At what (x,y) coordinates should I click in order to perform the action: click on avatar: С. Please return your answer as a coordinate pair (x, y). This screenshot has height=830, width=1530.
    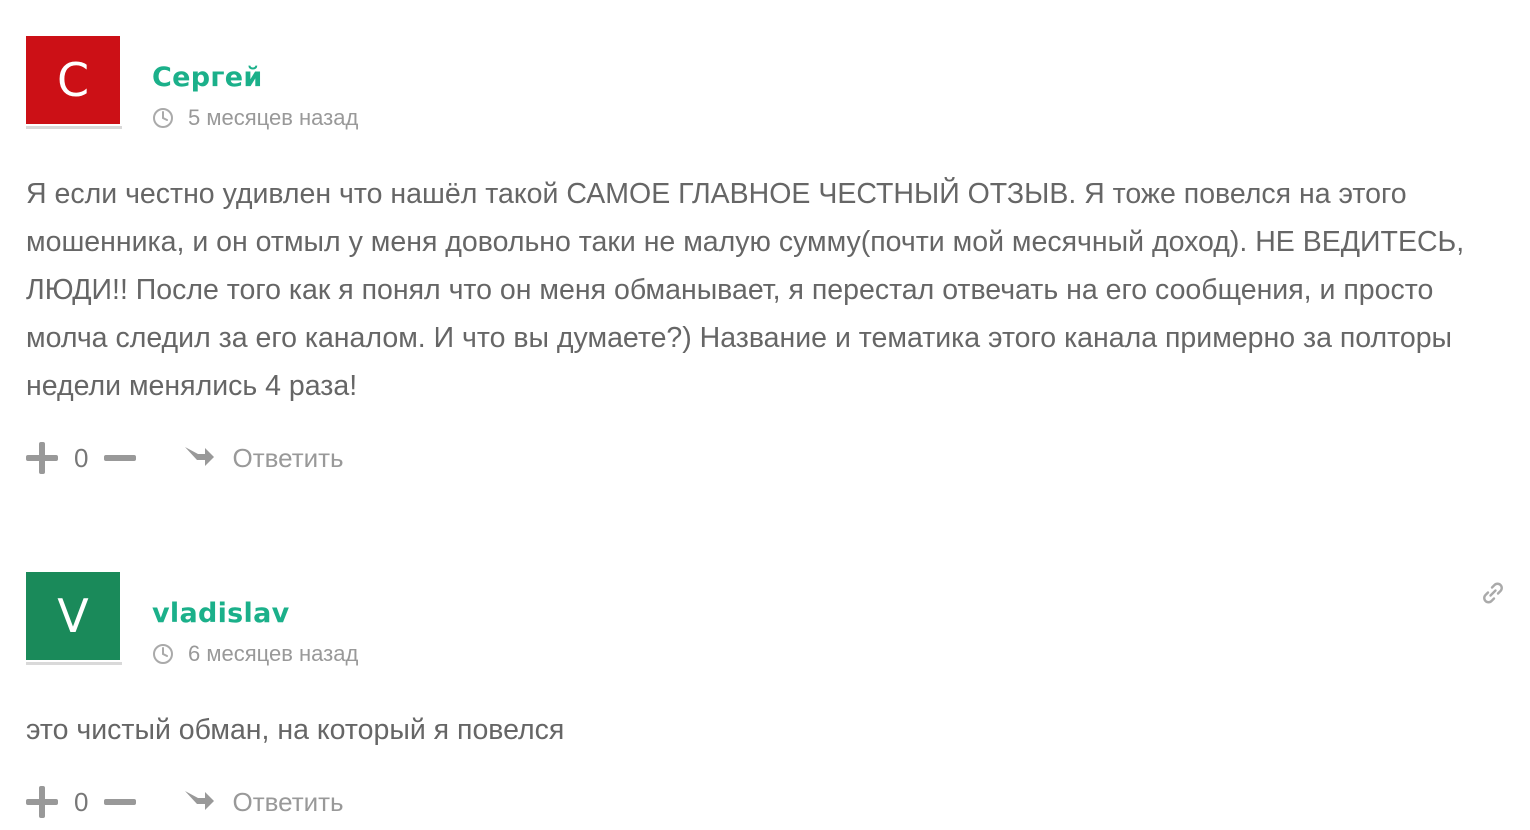
    Looking at the image, I should click on (73, 80).